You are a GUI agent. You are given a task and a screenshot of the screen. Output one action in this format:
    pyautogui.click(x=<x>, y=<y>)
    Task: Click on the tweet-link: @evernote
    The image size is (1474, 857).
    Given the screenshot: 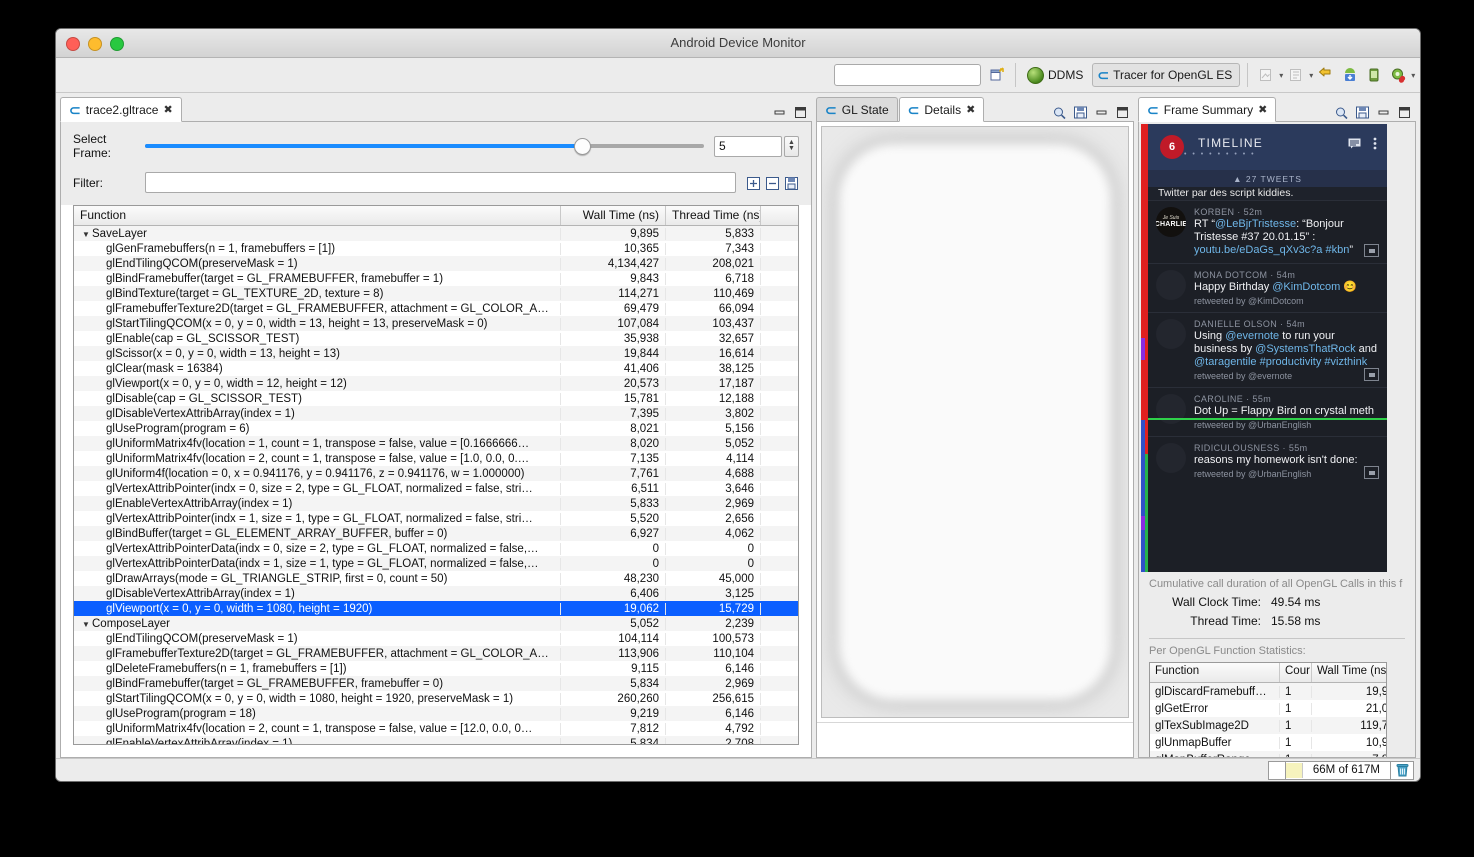 What is the action you would take?
    pyautogui.click(x=1252, y=336)
    